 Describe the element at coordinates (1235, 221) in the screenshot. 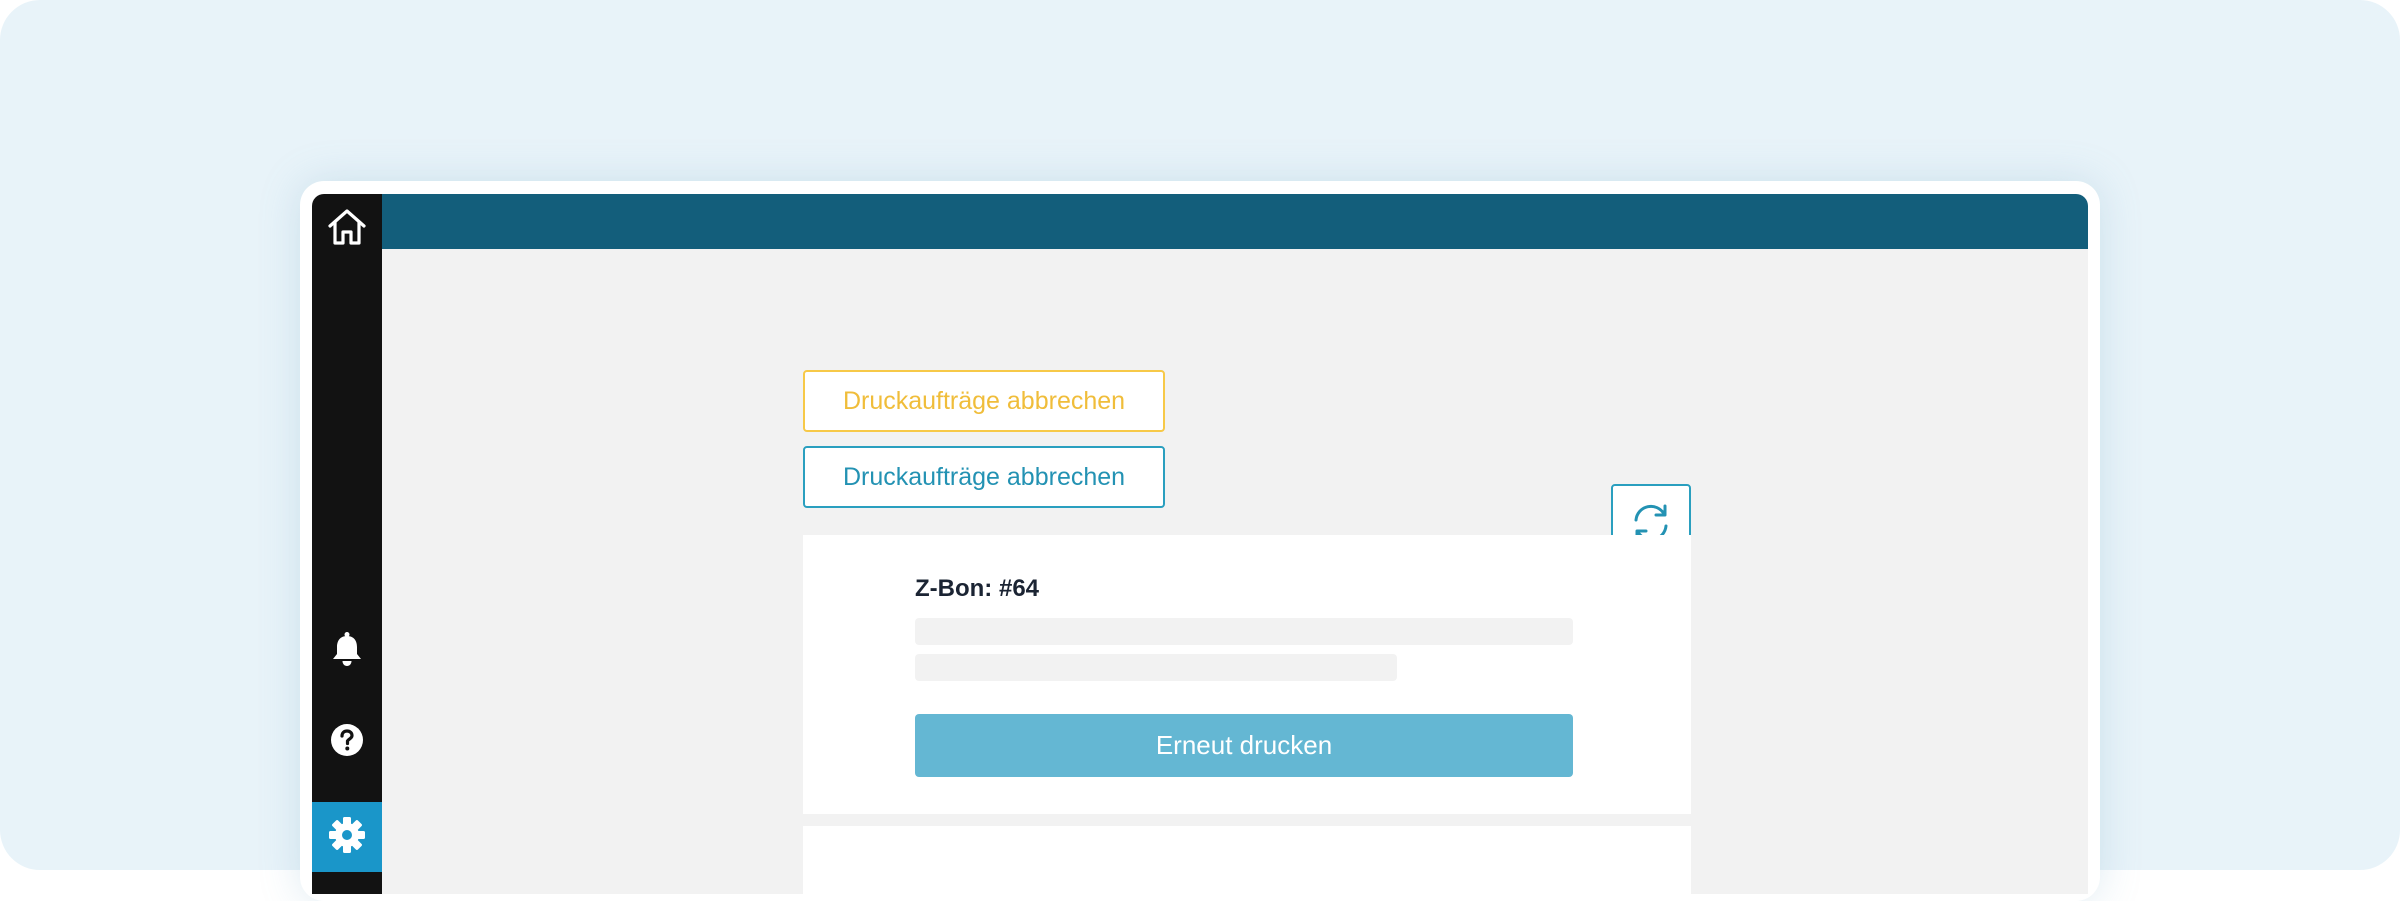

I see `top-bar` at that location.